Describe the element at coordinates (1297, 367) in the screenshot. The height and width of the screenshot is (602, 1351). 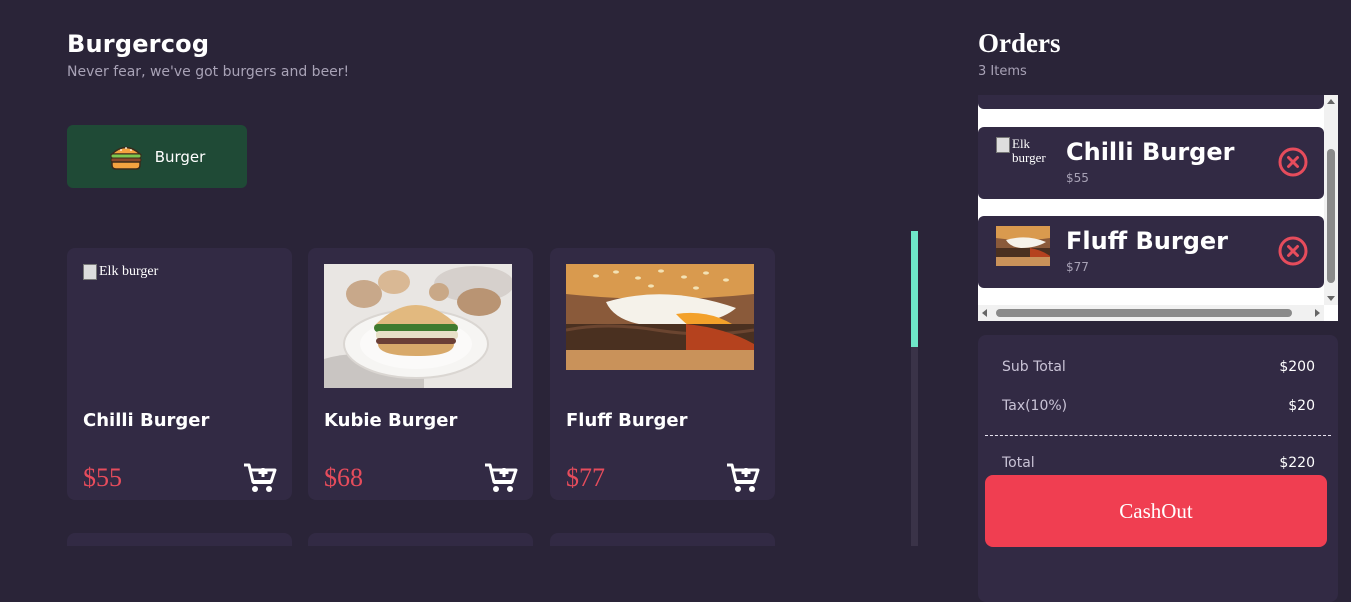
I see `subtotal-value: $200` at that location.